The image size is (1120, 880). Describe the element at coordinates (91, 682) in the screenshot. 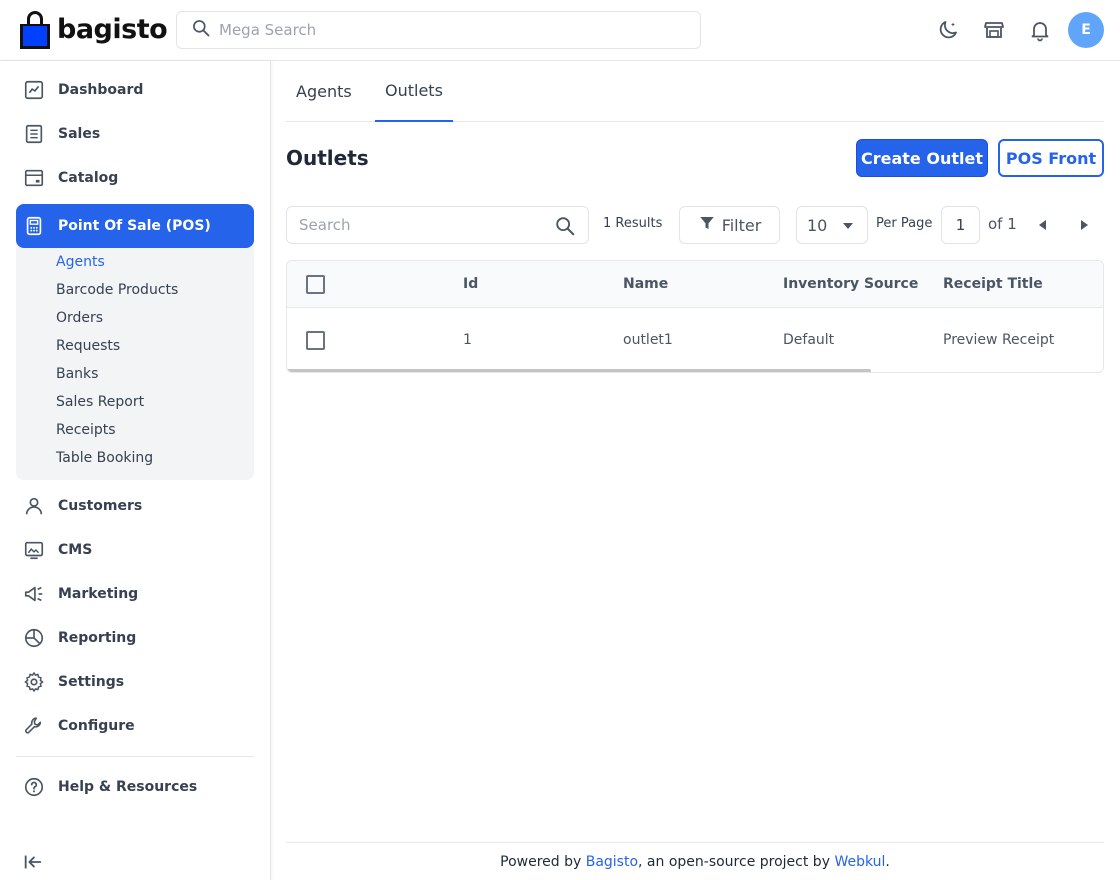

I see `sidebar-item-label: Settings` at that location.